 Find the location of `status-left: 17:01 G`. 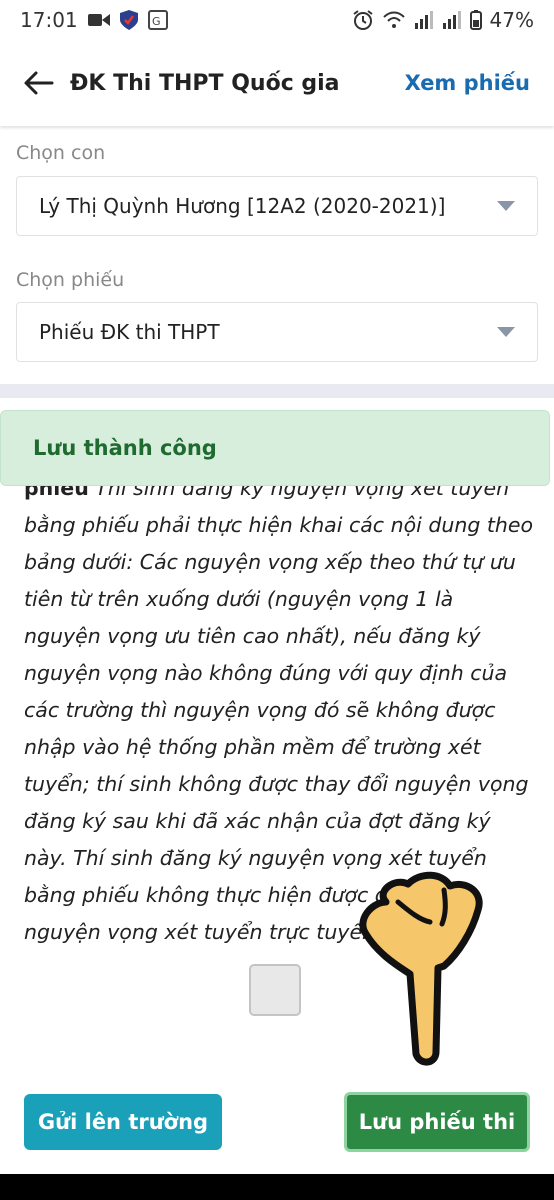

status-left: 17:01 G is located at coordinates (94, 20).